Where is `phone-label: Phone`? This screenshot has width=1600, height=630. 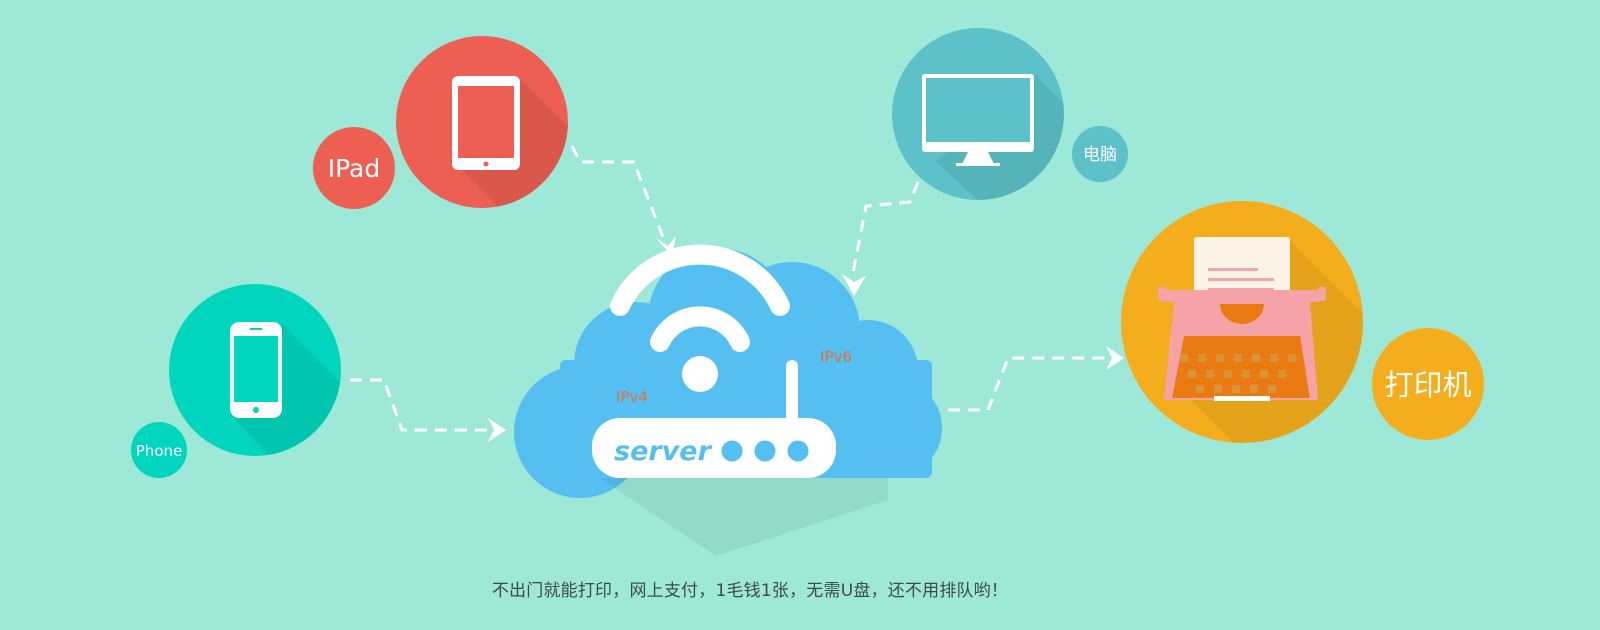 phone-label: Phone is located at coordinates (159, 451).